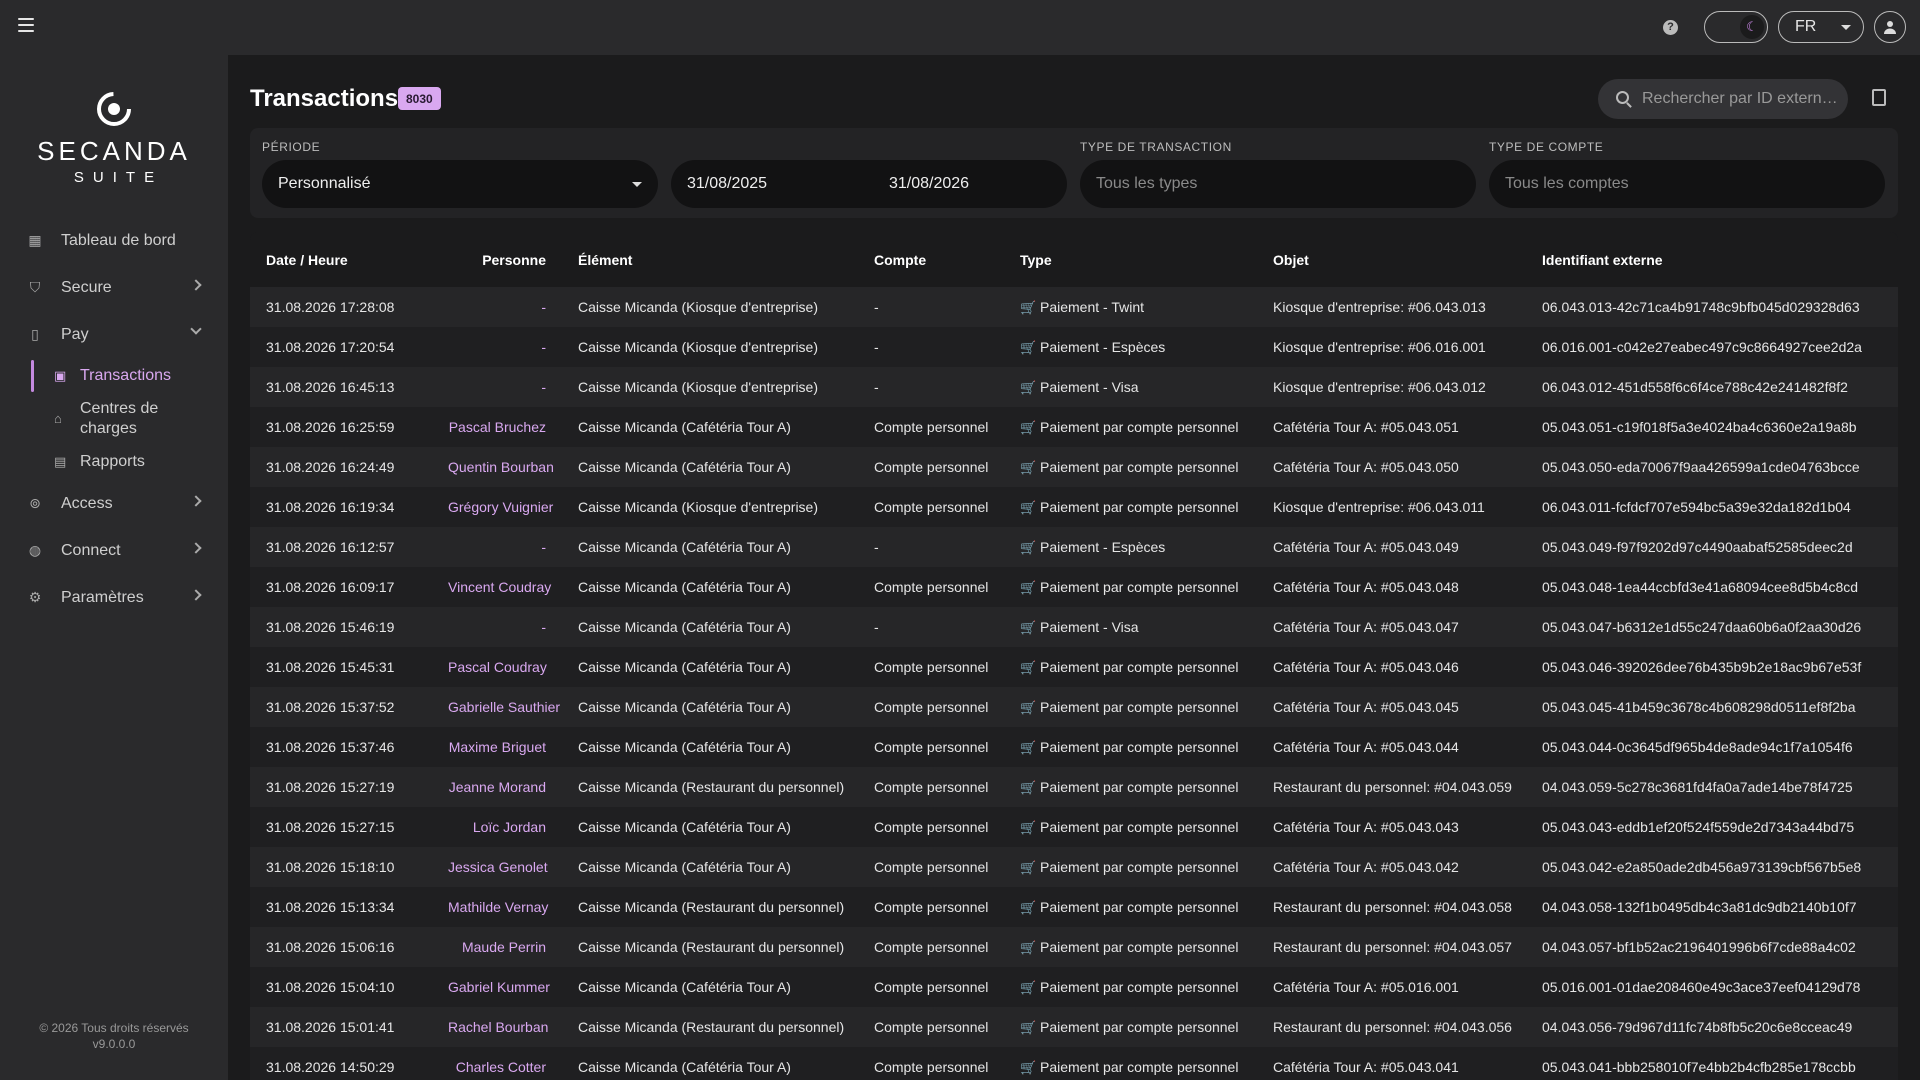  I want to click on date-range-field: 31/08/2025 31/08/2026, so click(869, 184).